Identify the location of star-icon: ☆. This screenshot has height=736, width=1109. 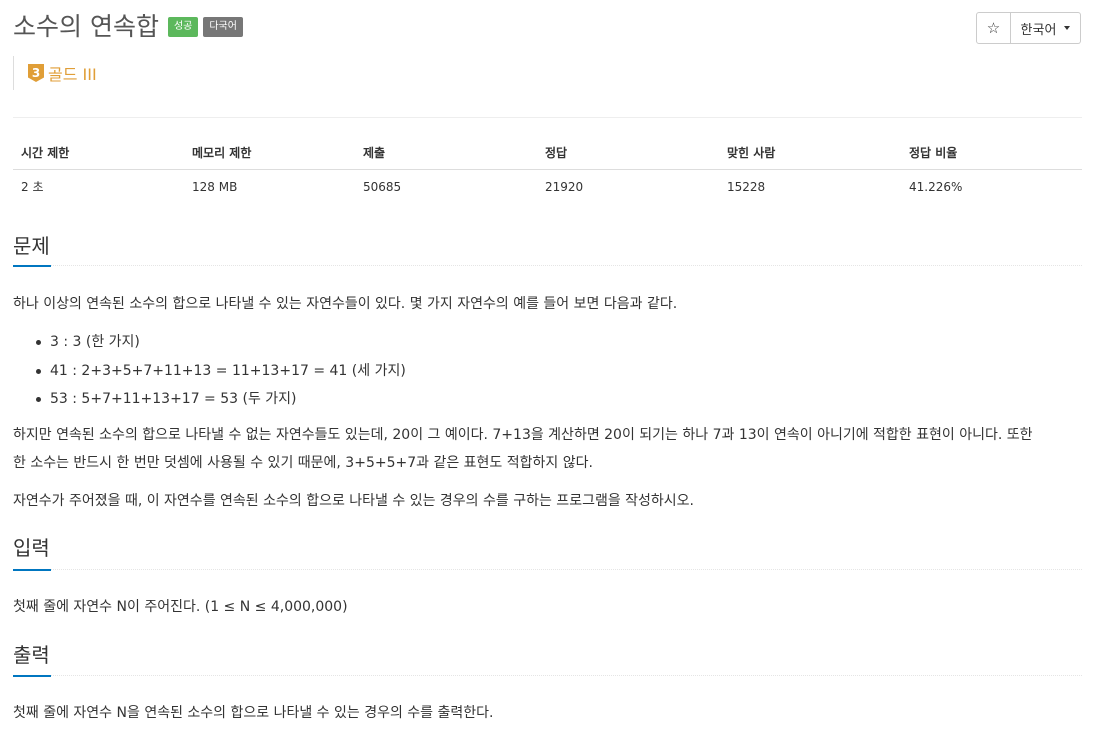
(993, 28).